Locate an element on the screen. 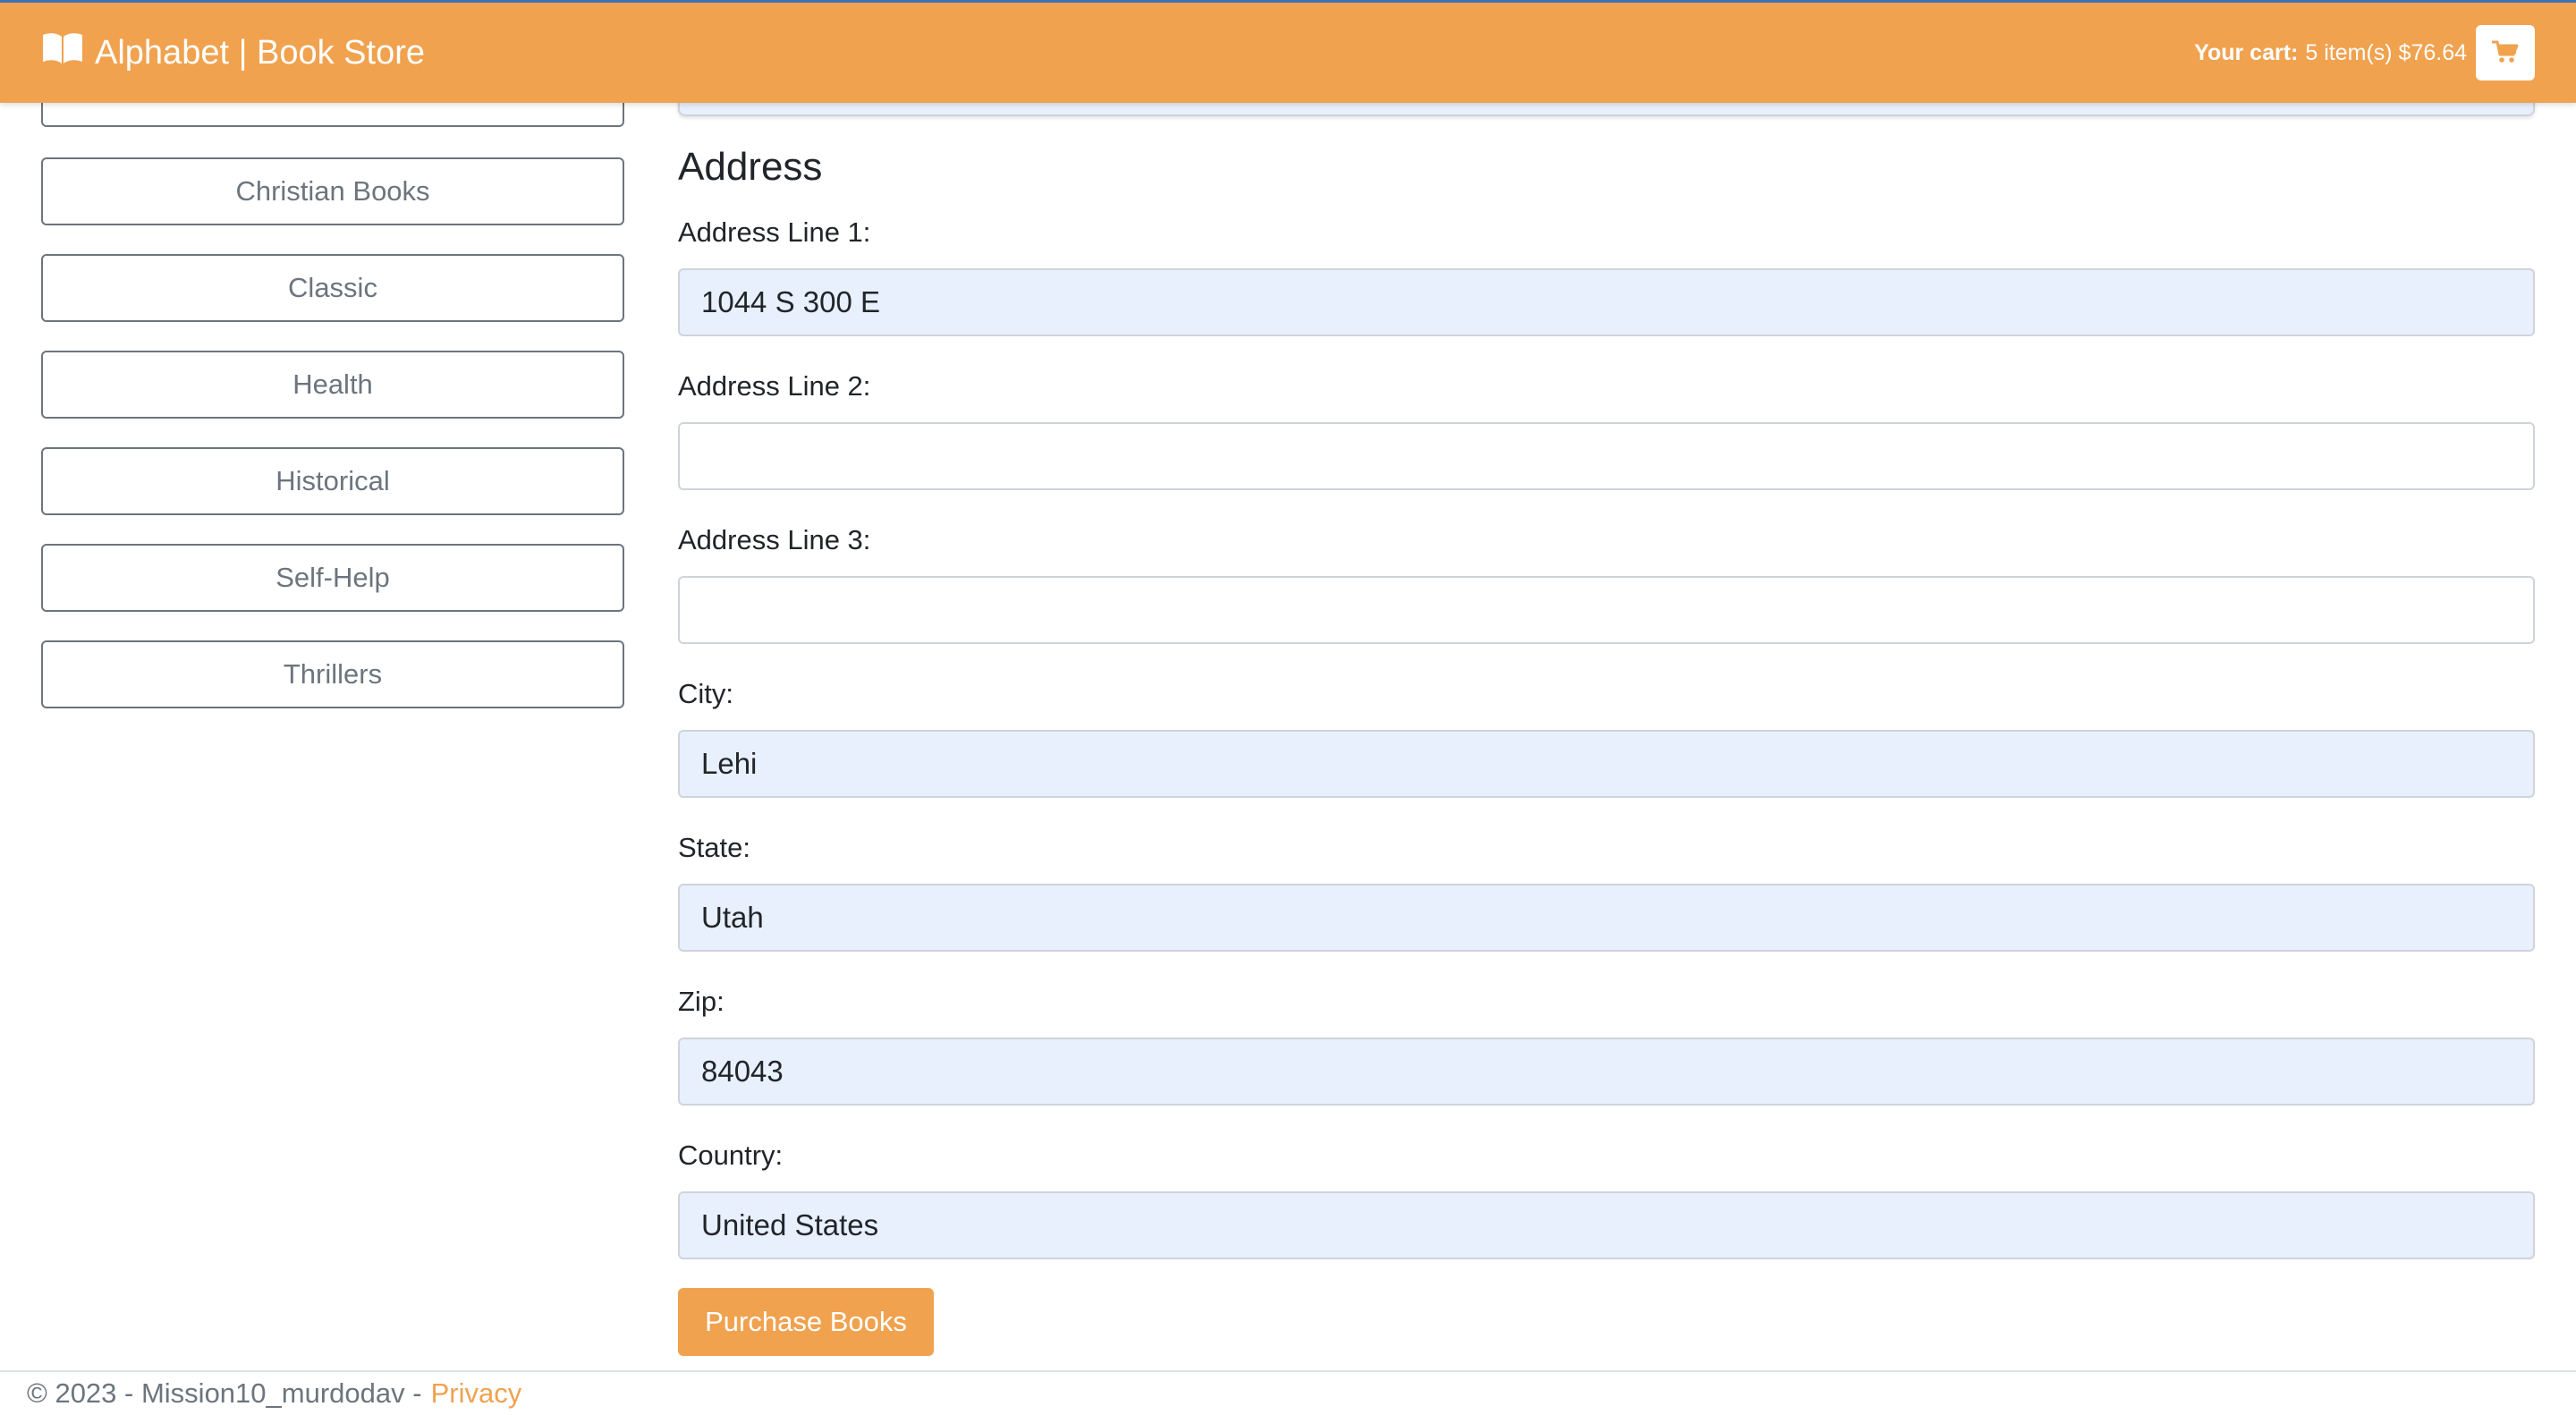 The height and width of the screenshot is (1415, 2576). city-label: City: is located at coordinates (705, 694).